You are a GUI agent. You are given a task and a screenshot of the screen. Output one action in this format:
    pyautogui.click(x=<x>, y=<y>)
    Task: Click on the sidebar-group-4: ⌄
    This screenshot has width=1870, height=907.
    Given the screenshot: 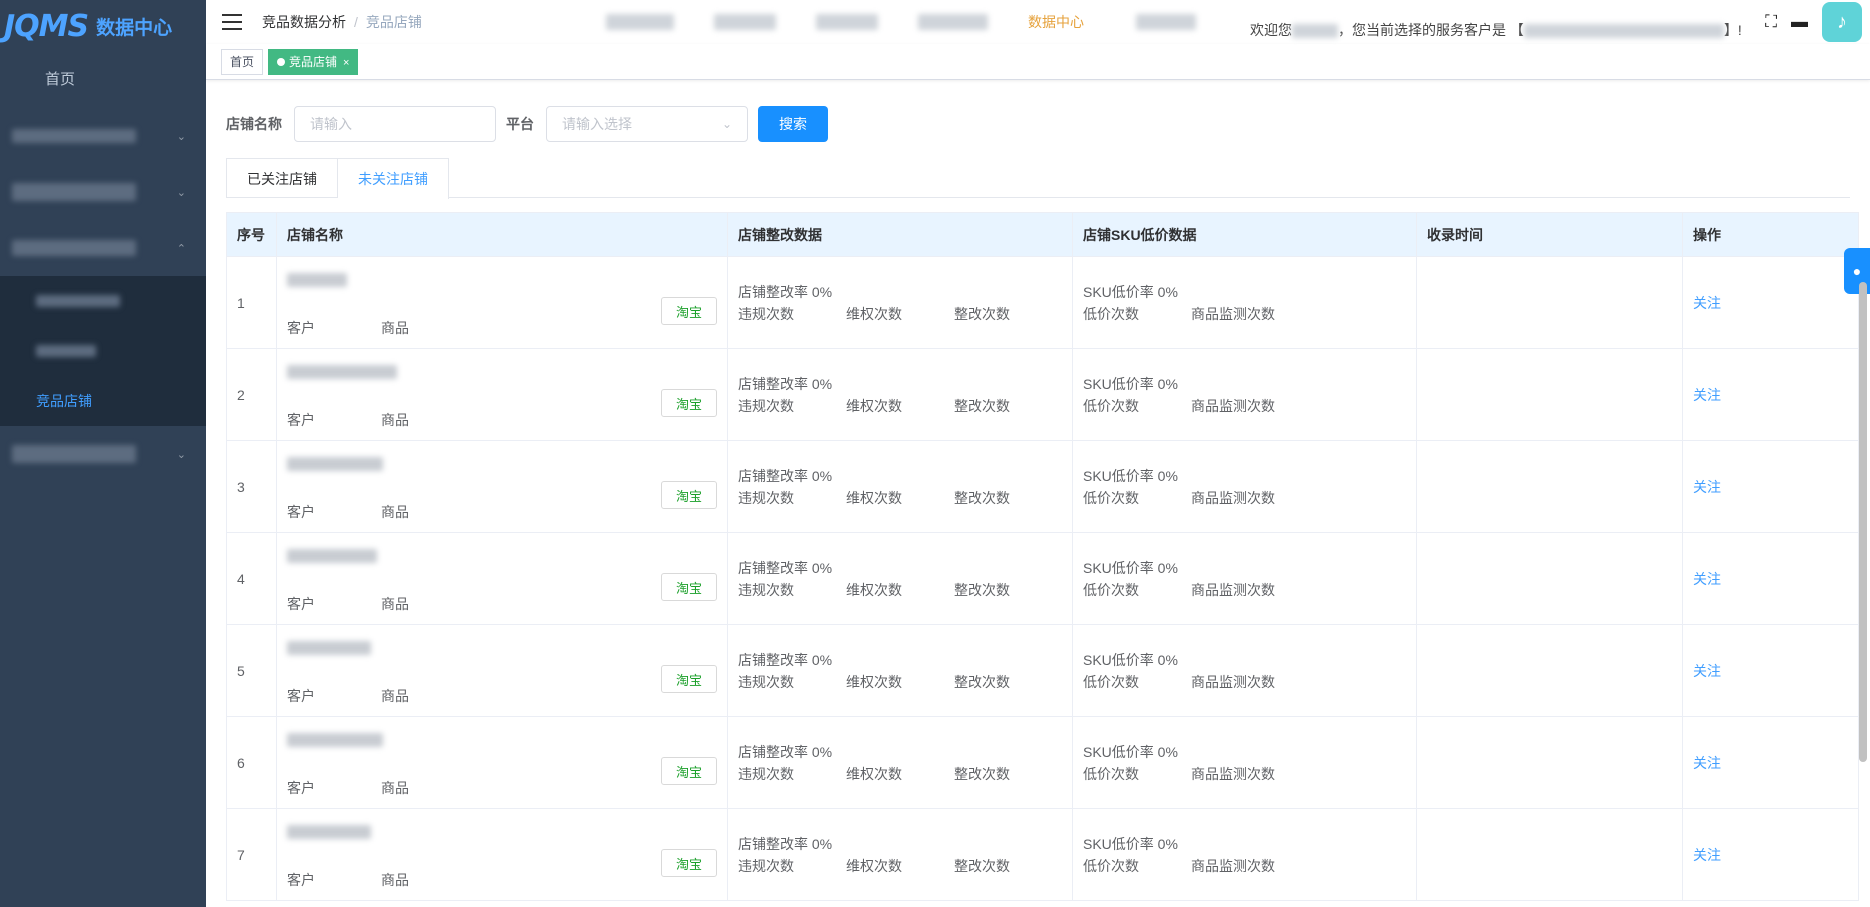 What is the action you would take?
    pyautogui.click(x=103, y=454)
    